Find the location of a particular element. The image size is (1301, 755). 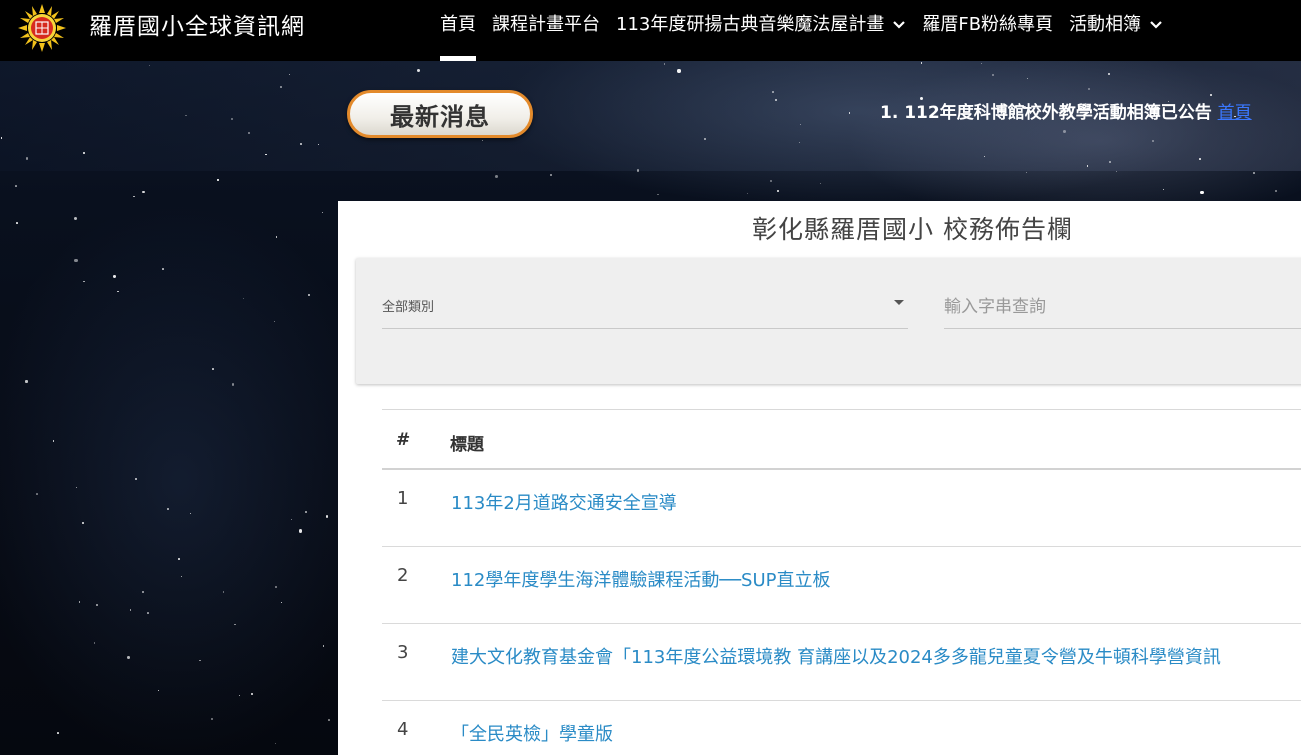

search-input is located at coordinates (1122, 307).